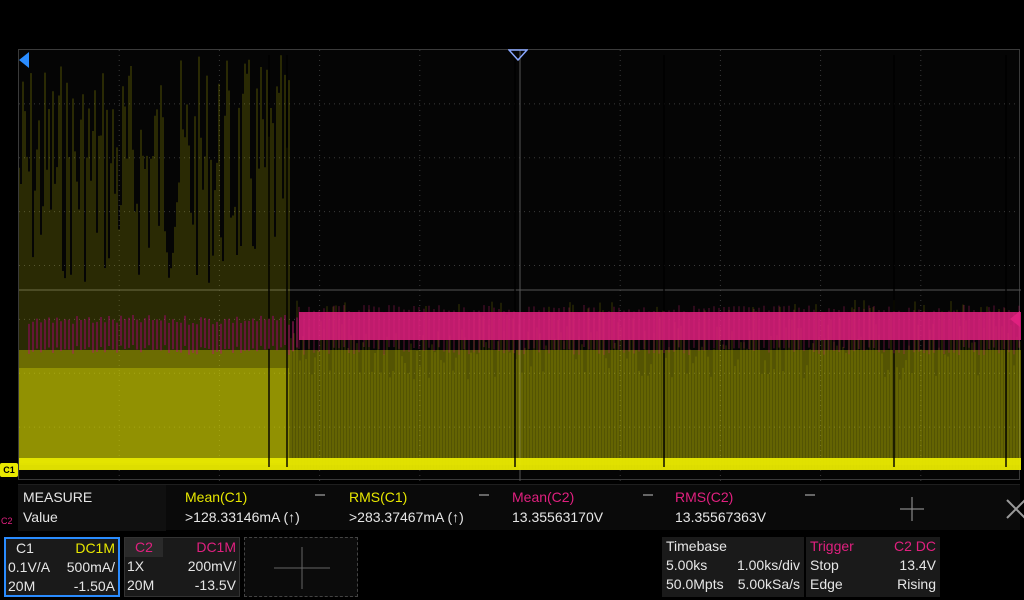 This screenshot has height=600, width=1024. I want to click on measure-item-rms-c1: RMS(C1) >283.37467mA (↑), so click(412, 508).